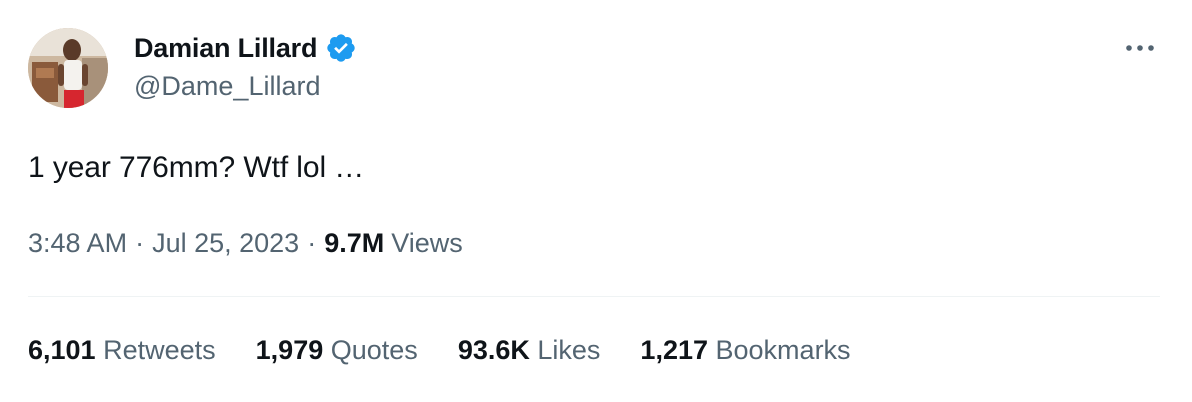 This screenshot has width=1192, height=402. What do you see at coordinates (77, 243) in the screenshot?
I see `tweet-time: 3:48 AM` at bounding box center [77, 243].